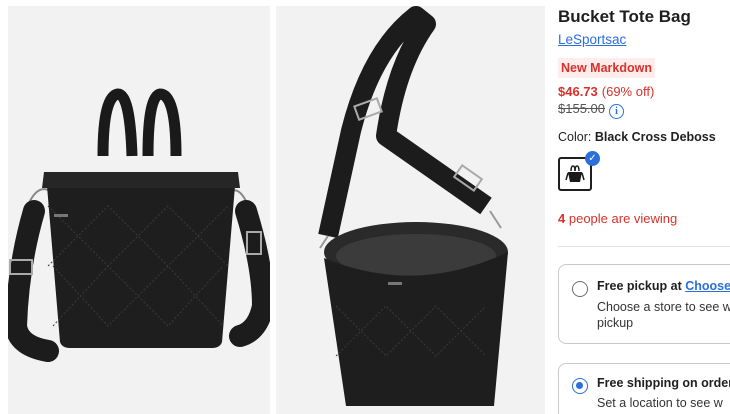 The image size is (730, 414). I want to click on viewing-indicator: 4 people are viewing, so click(617, 218).